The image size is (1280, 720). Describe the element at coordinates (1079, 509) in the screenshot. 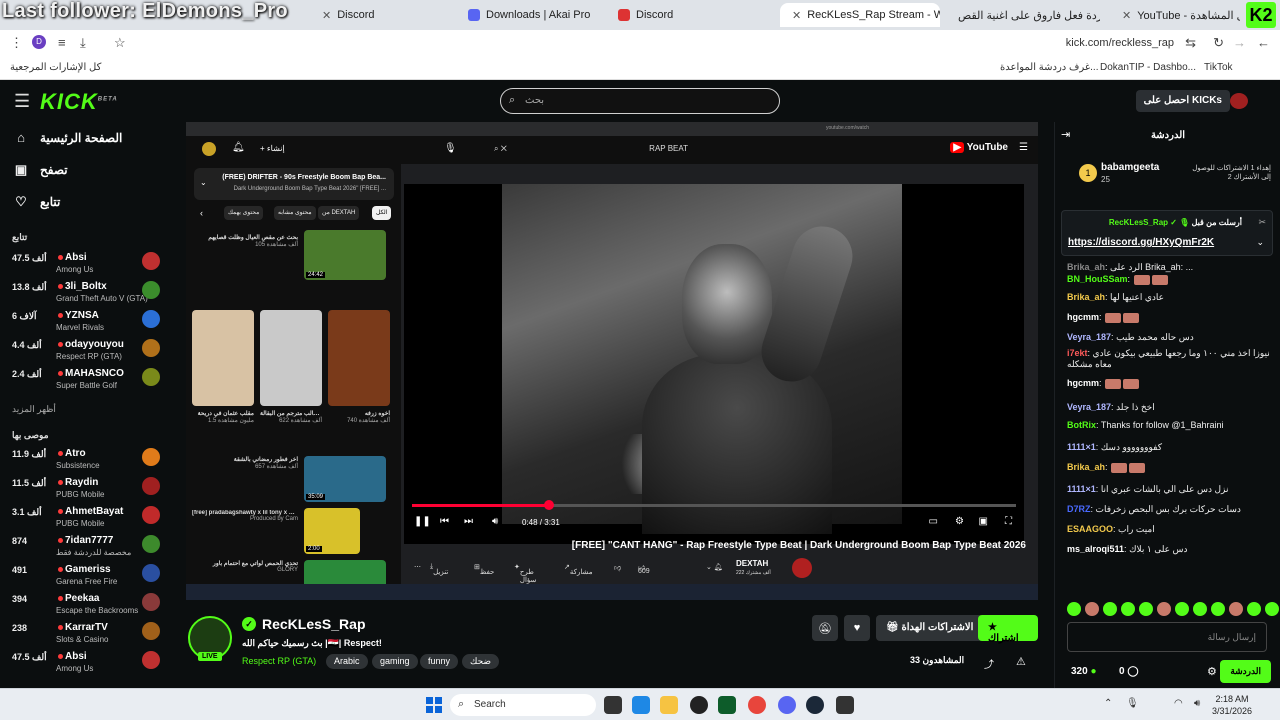

I see `chat-username: D7RZ` at that location.